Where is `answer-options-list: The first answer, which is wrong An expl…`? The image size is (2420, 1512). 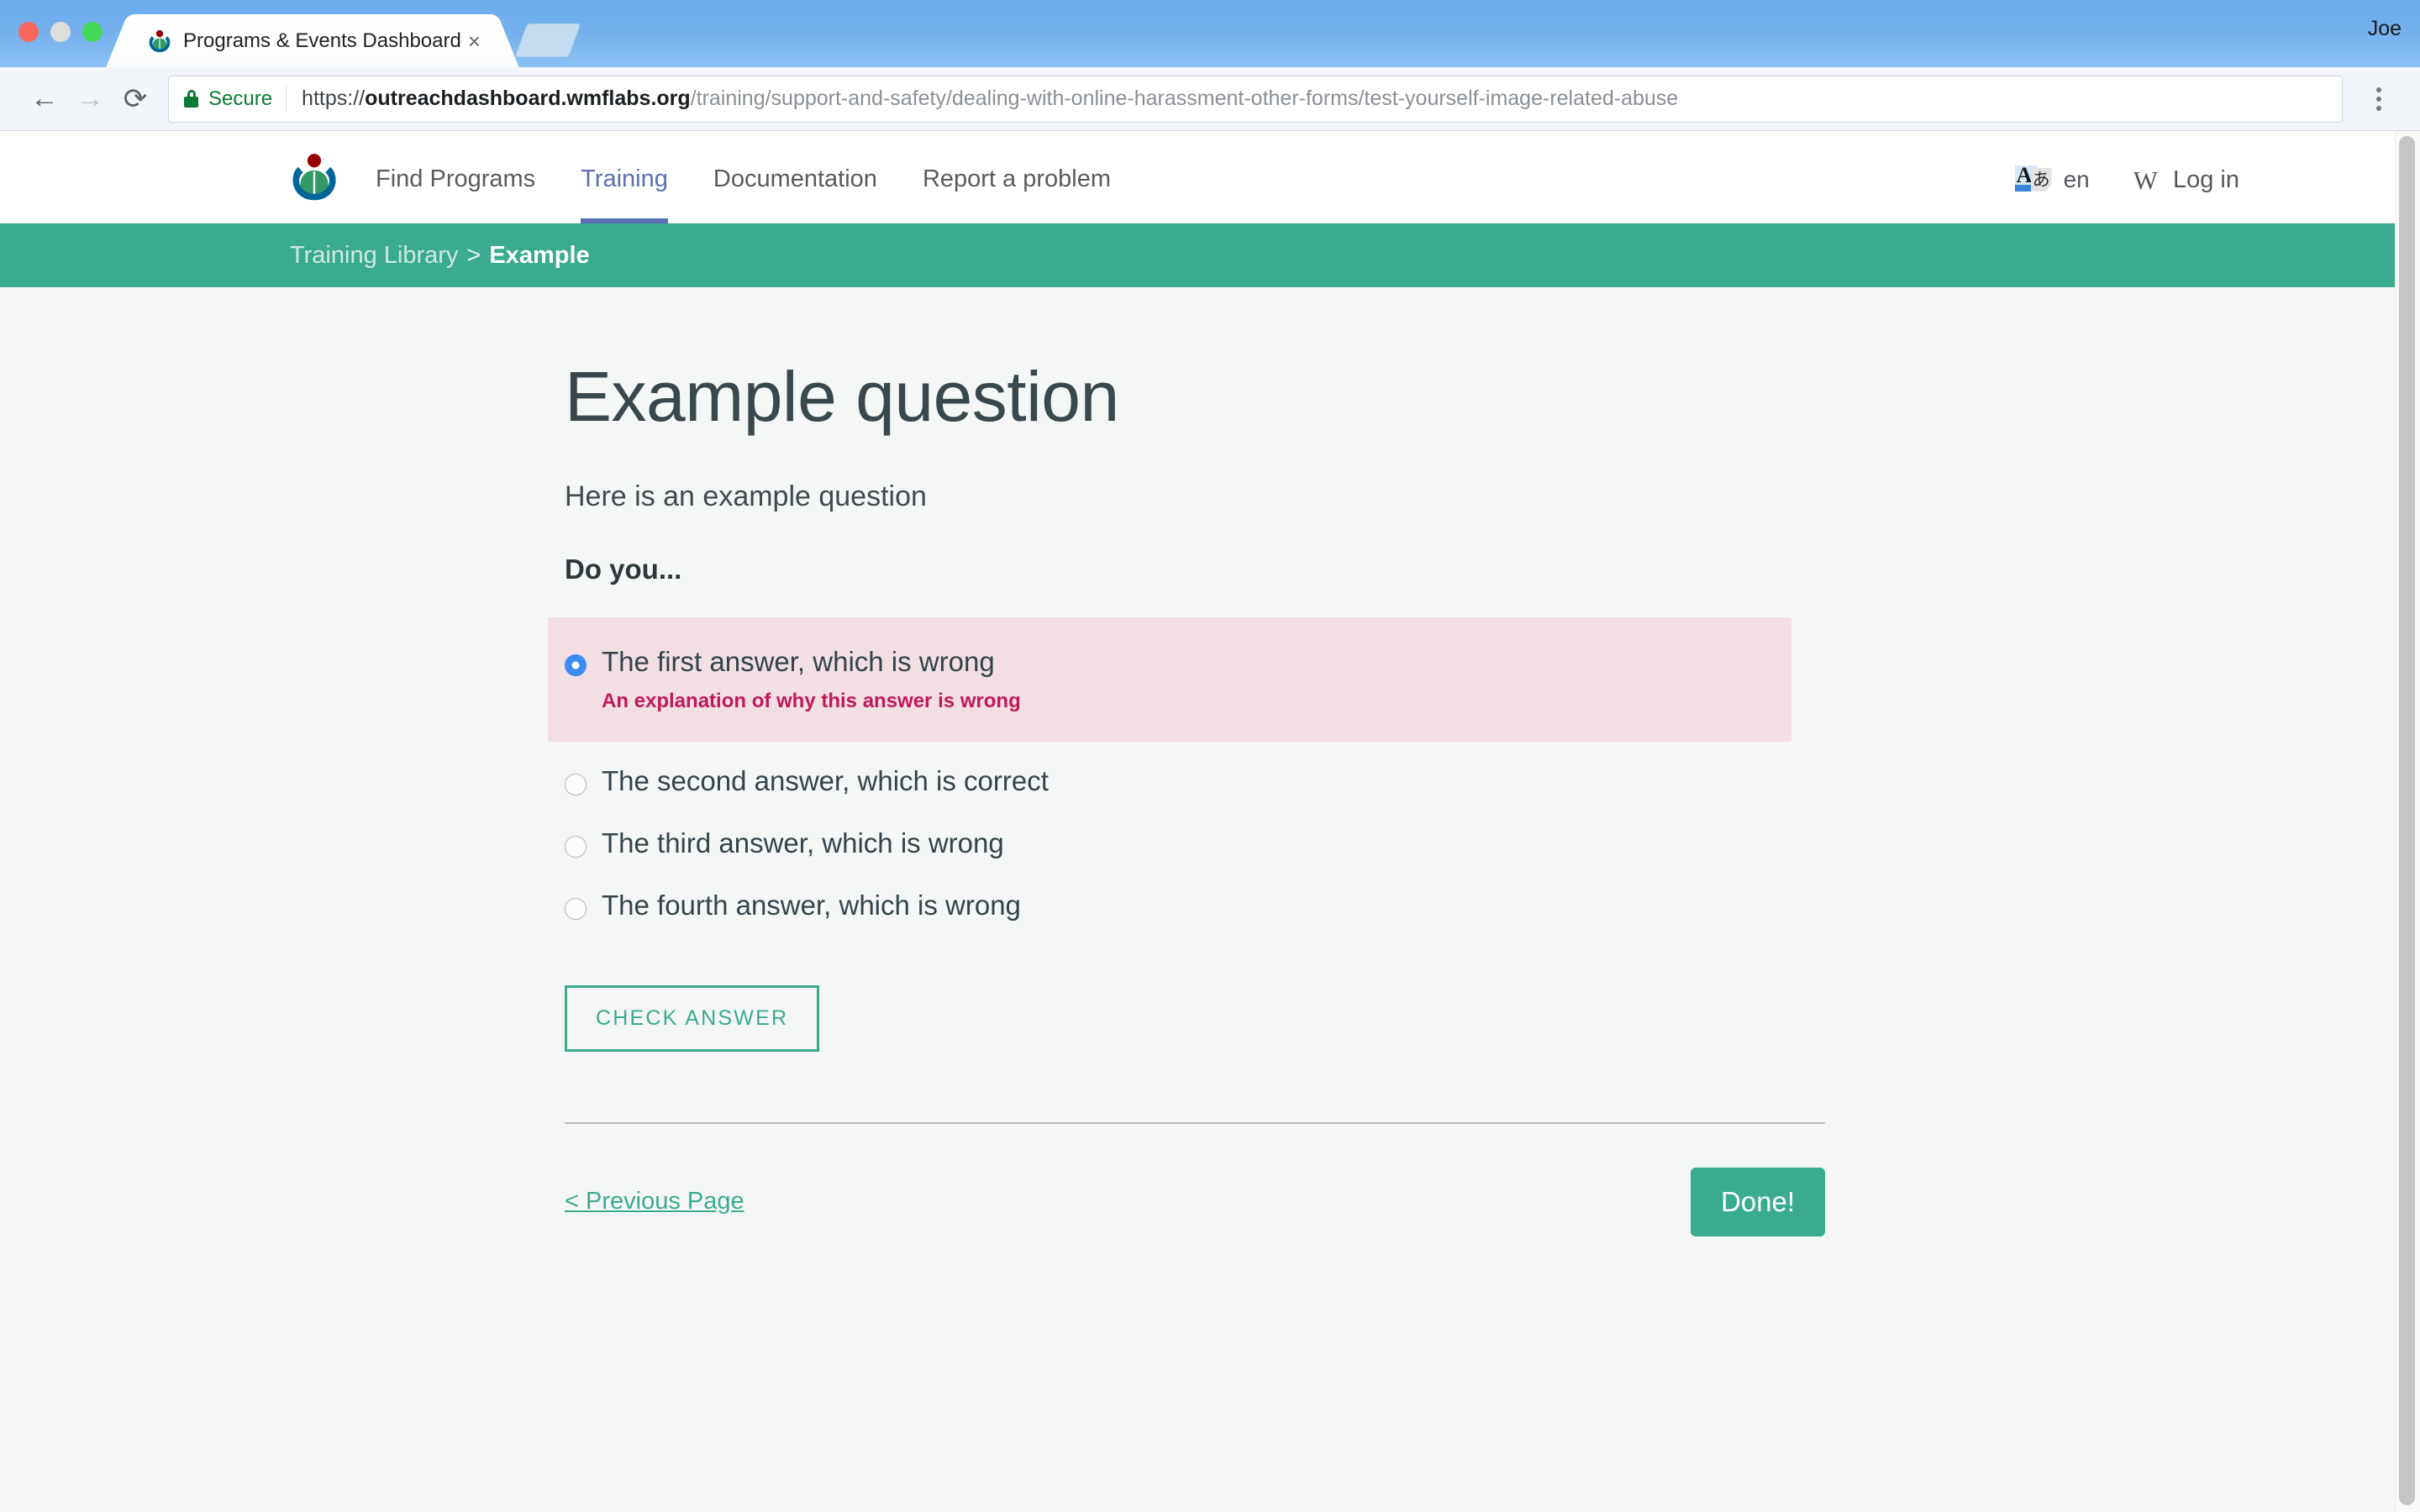 answer-options-list: The first answer, which is wrong An expl… is located at coordinates (1169, 777).